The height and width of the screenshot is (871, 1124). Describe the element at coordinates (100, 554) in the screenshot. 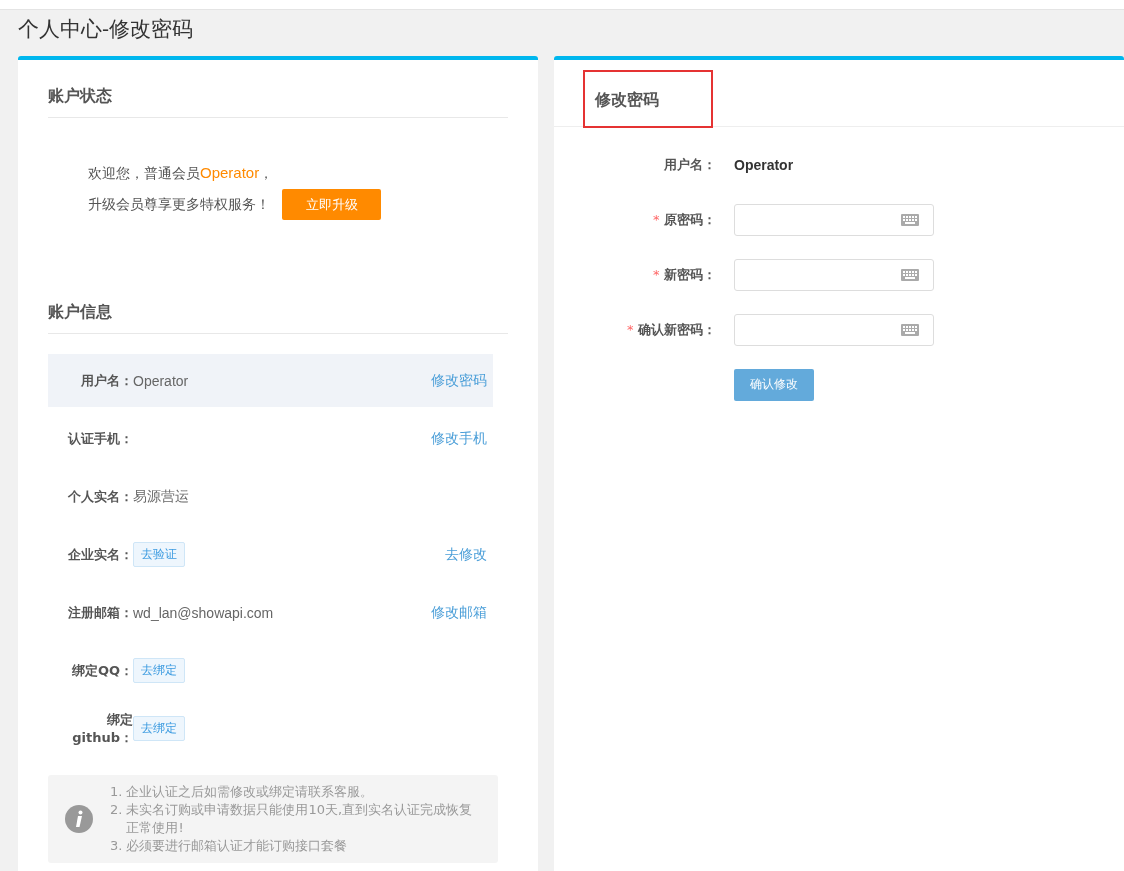

I see `field-label: 企业实名：` at that location.